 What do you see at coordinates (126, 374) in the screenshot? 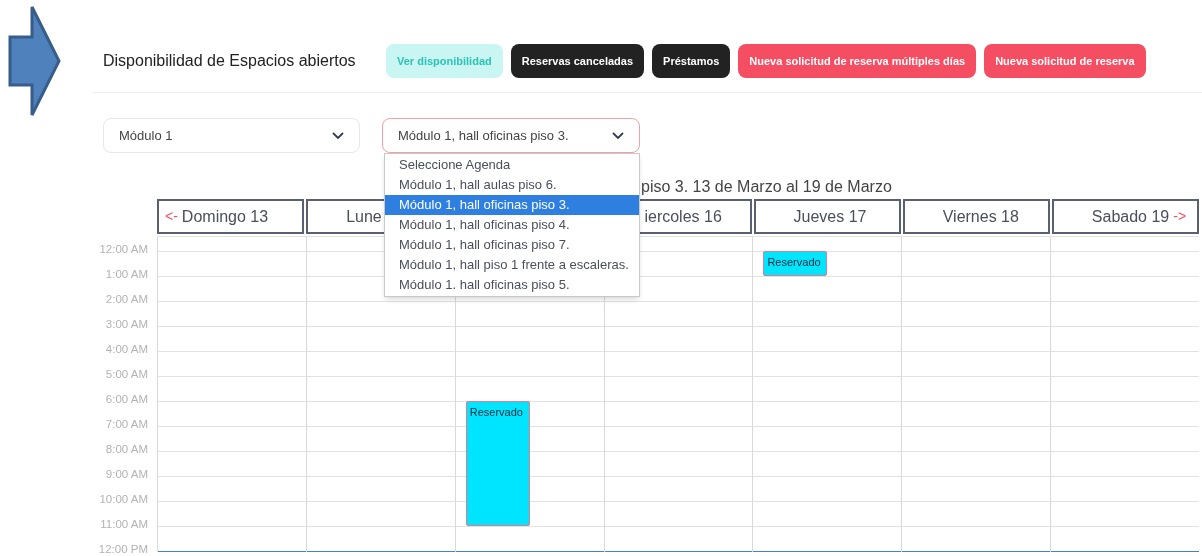
I see `time-label: 5:00 AM` at bounding box center [126, 374].